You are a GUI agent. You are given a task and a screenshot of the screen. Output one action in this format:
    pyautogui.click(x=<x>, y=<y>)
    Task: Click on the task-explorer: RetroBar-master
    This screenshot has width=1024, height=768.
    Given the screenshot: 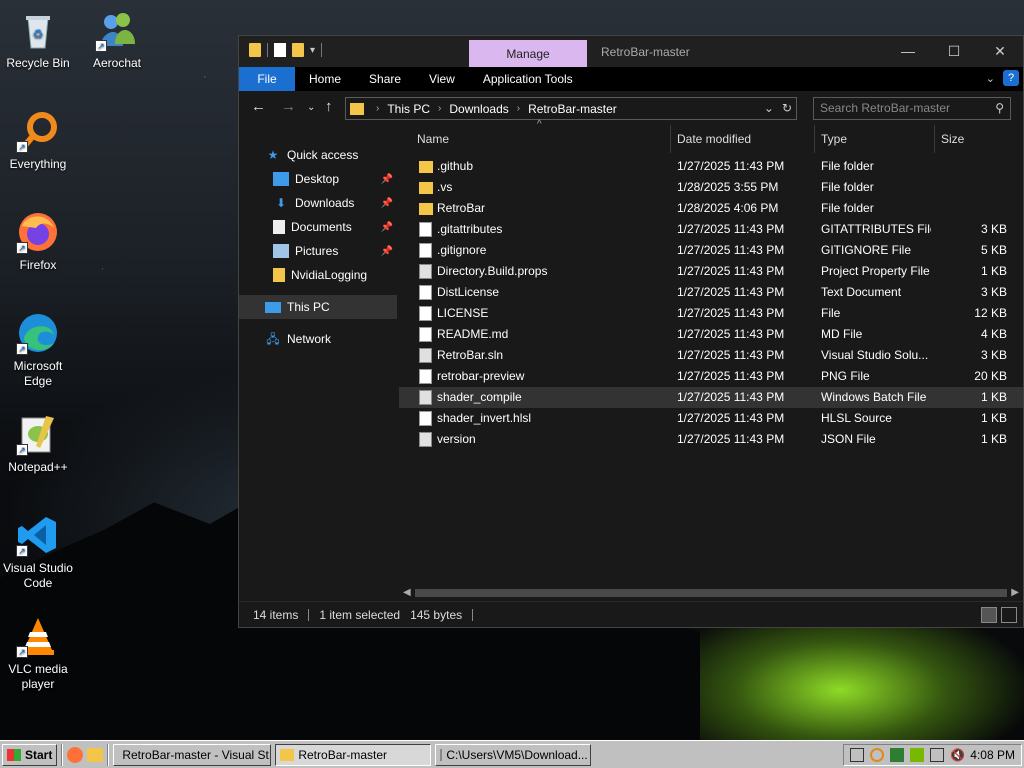 What is the action you would take?
    pyautogui.click(x=353, y=754)
    